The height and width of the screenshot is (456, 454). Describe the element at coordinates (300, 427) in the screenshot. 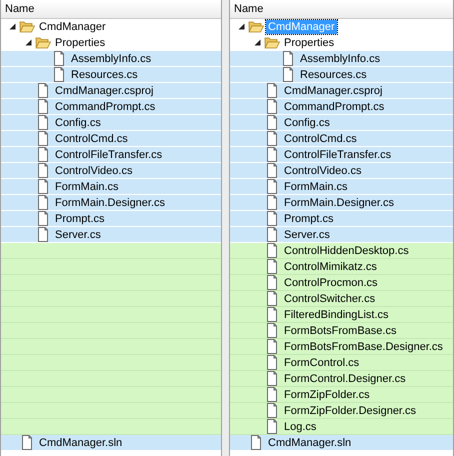

I see `tree-item-label: Log.cs` at that location.